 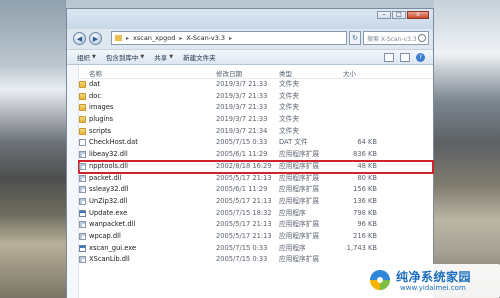 I want to click on maximize-button: □, so click(x=399, y=15).